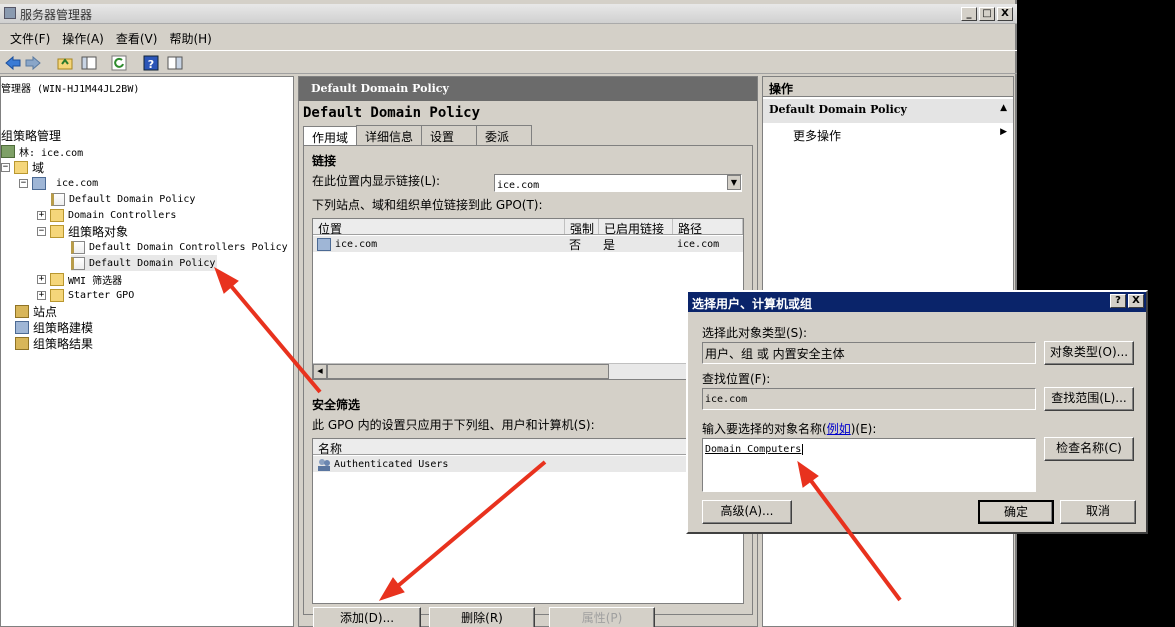  Describe the element at coordinates (1003, 108) in the screenshot. I see `collapse-up-icon: ▲` at that location.